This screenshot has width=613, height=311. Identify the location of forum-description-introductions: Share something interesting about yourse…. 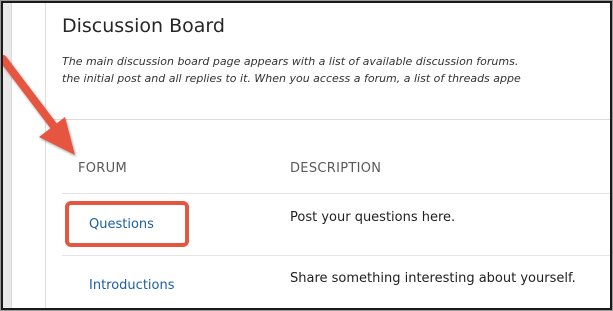
(433, 278).